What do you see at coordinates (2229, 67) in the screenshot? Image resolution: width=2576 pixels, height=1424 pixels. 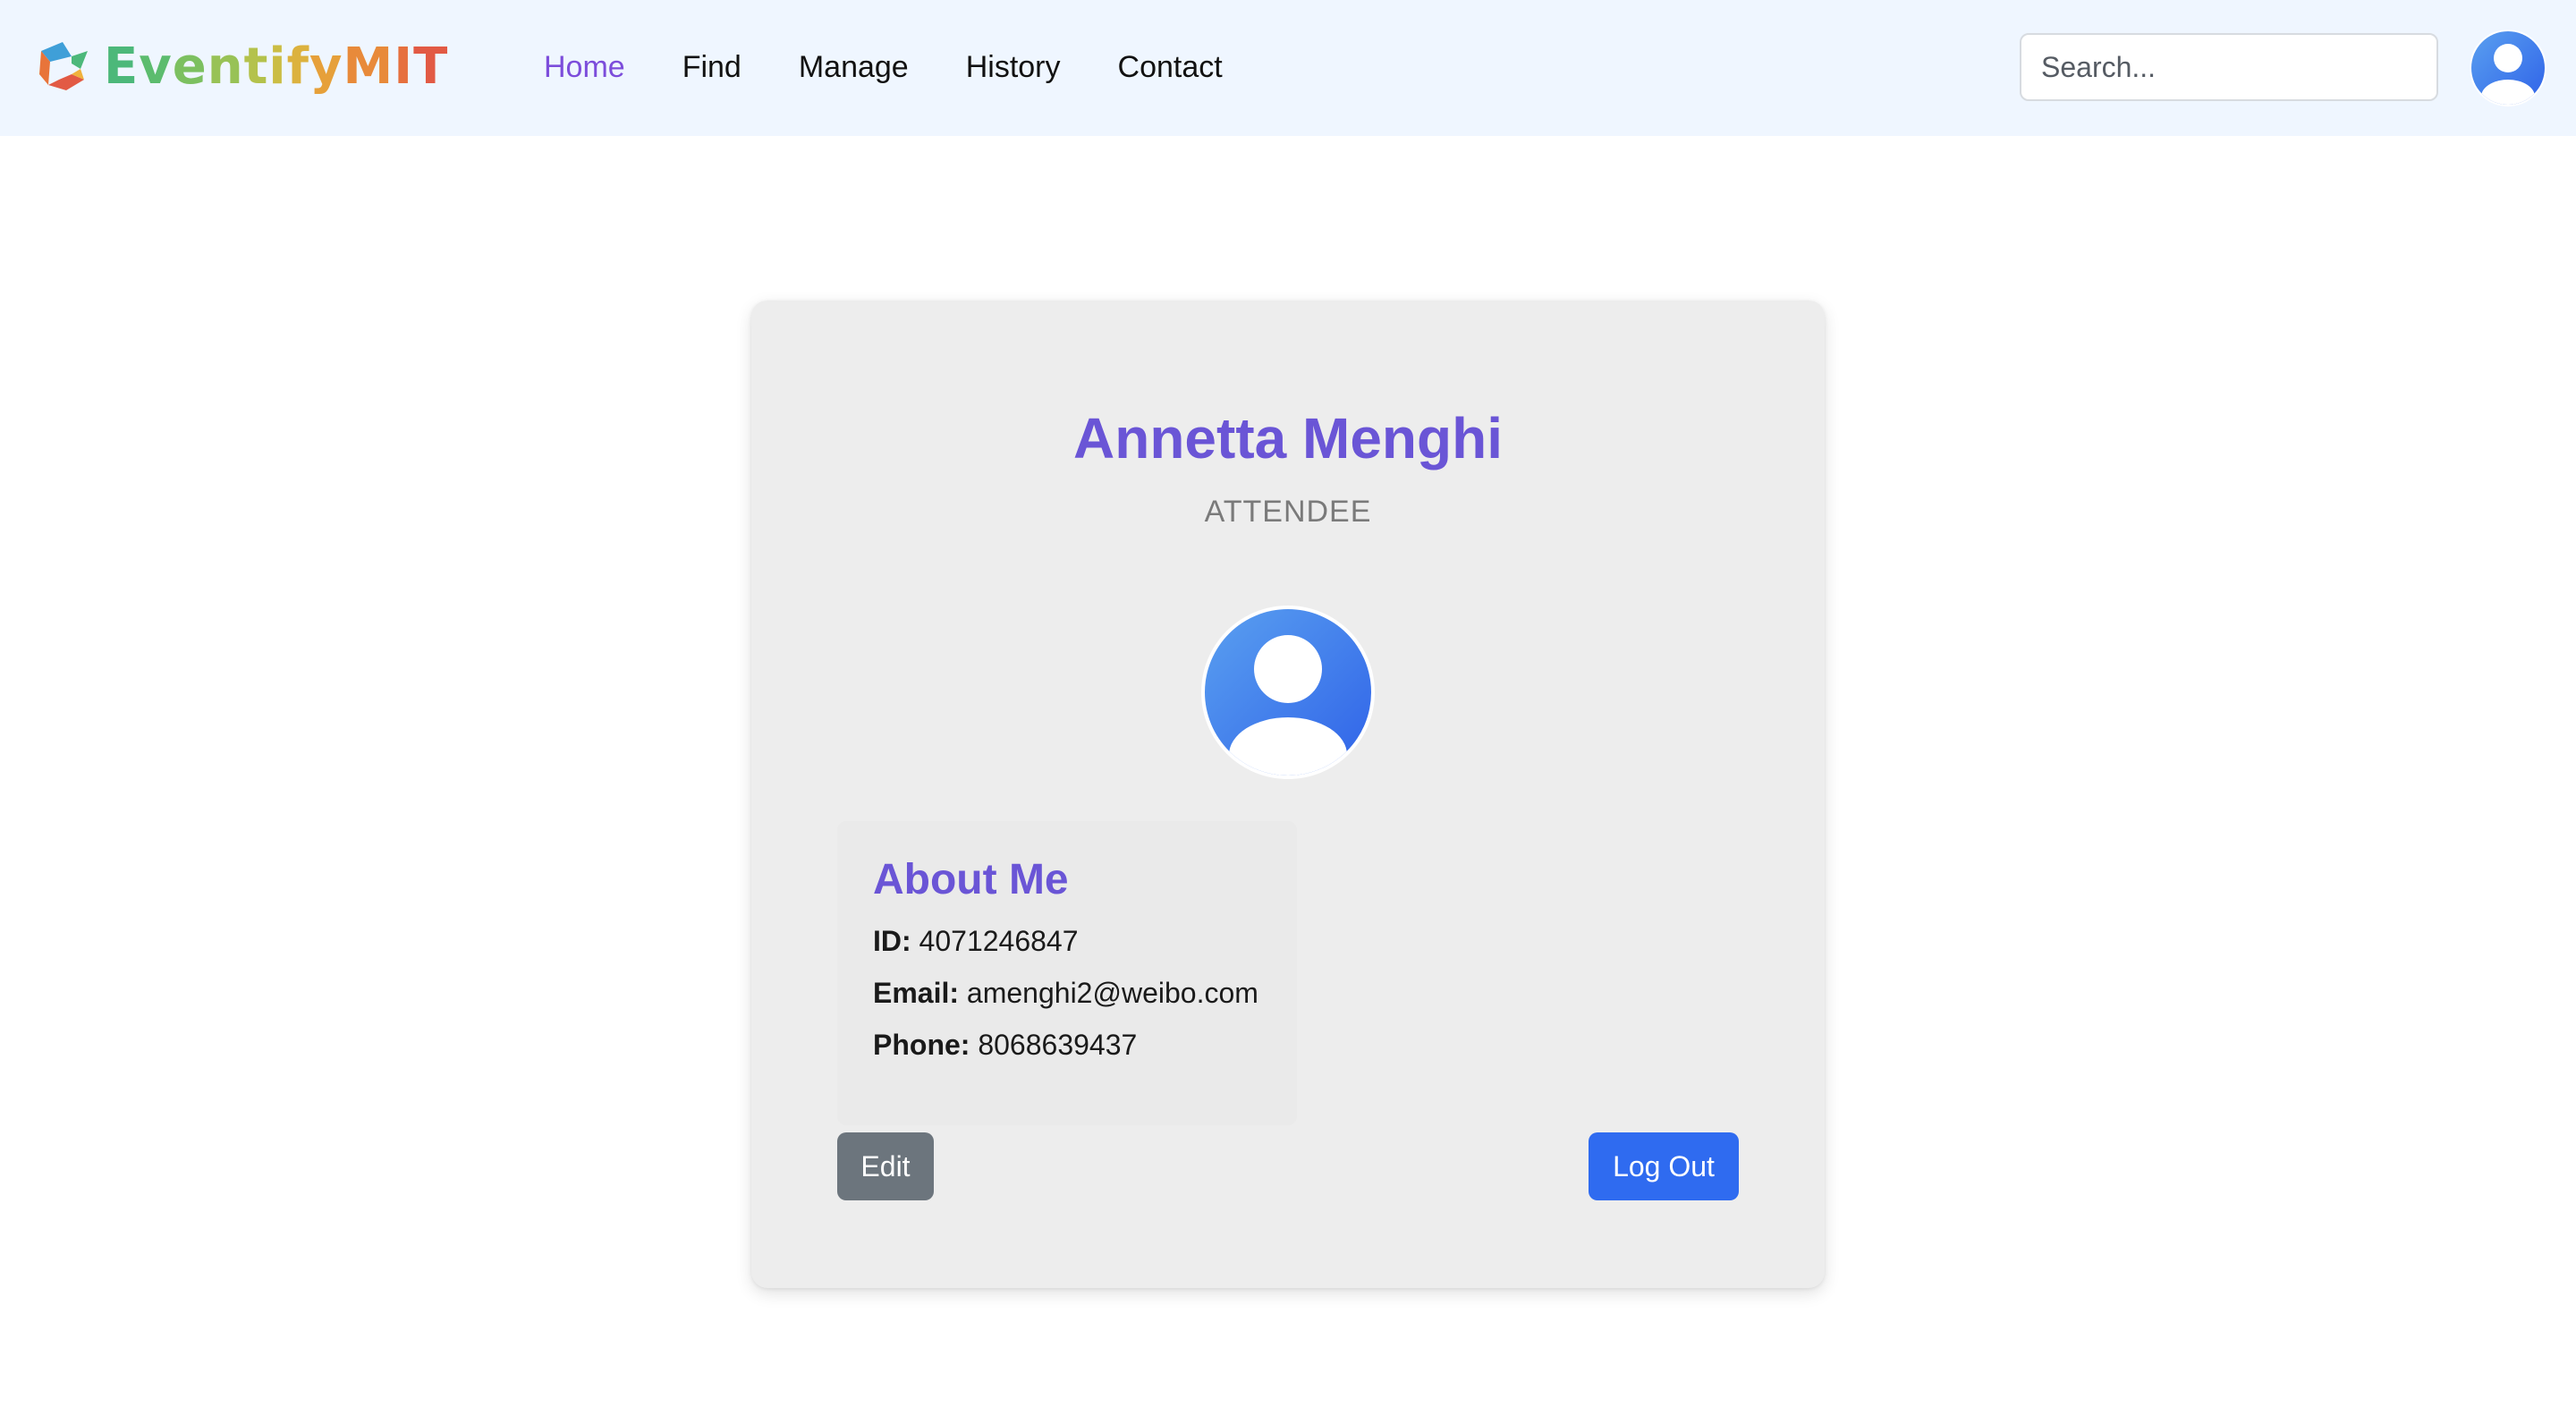 I see `search-input` at bounding box center [2229, 67].